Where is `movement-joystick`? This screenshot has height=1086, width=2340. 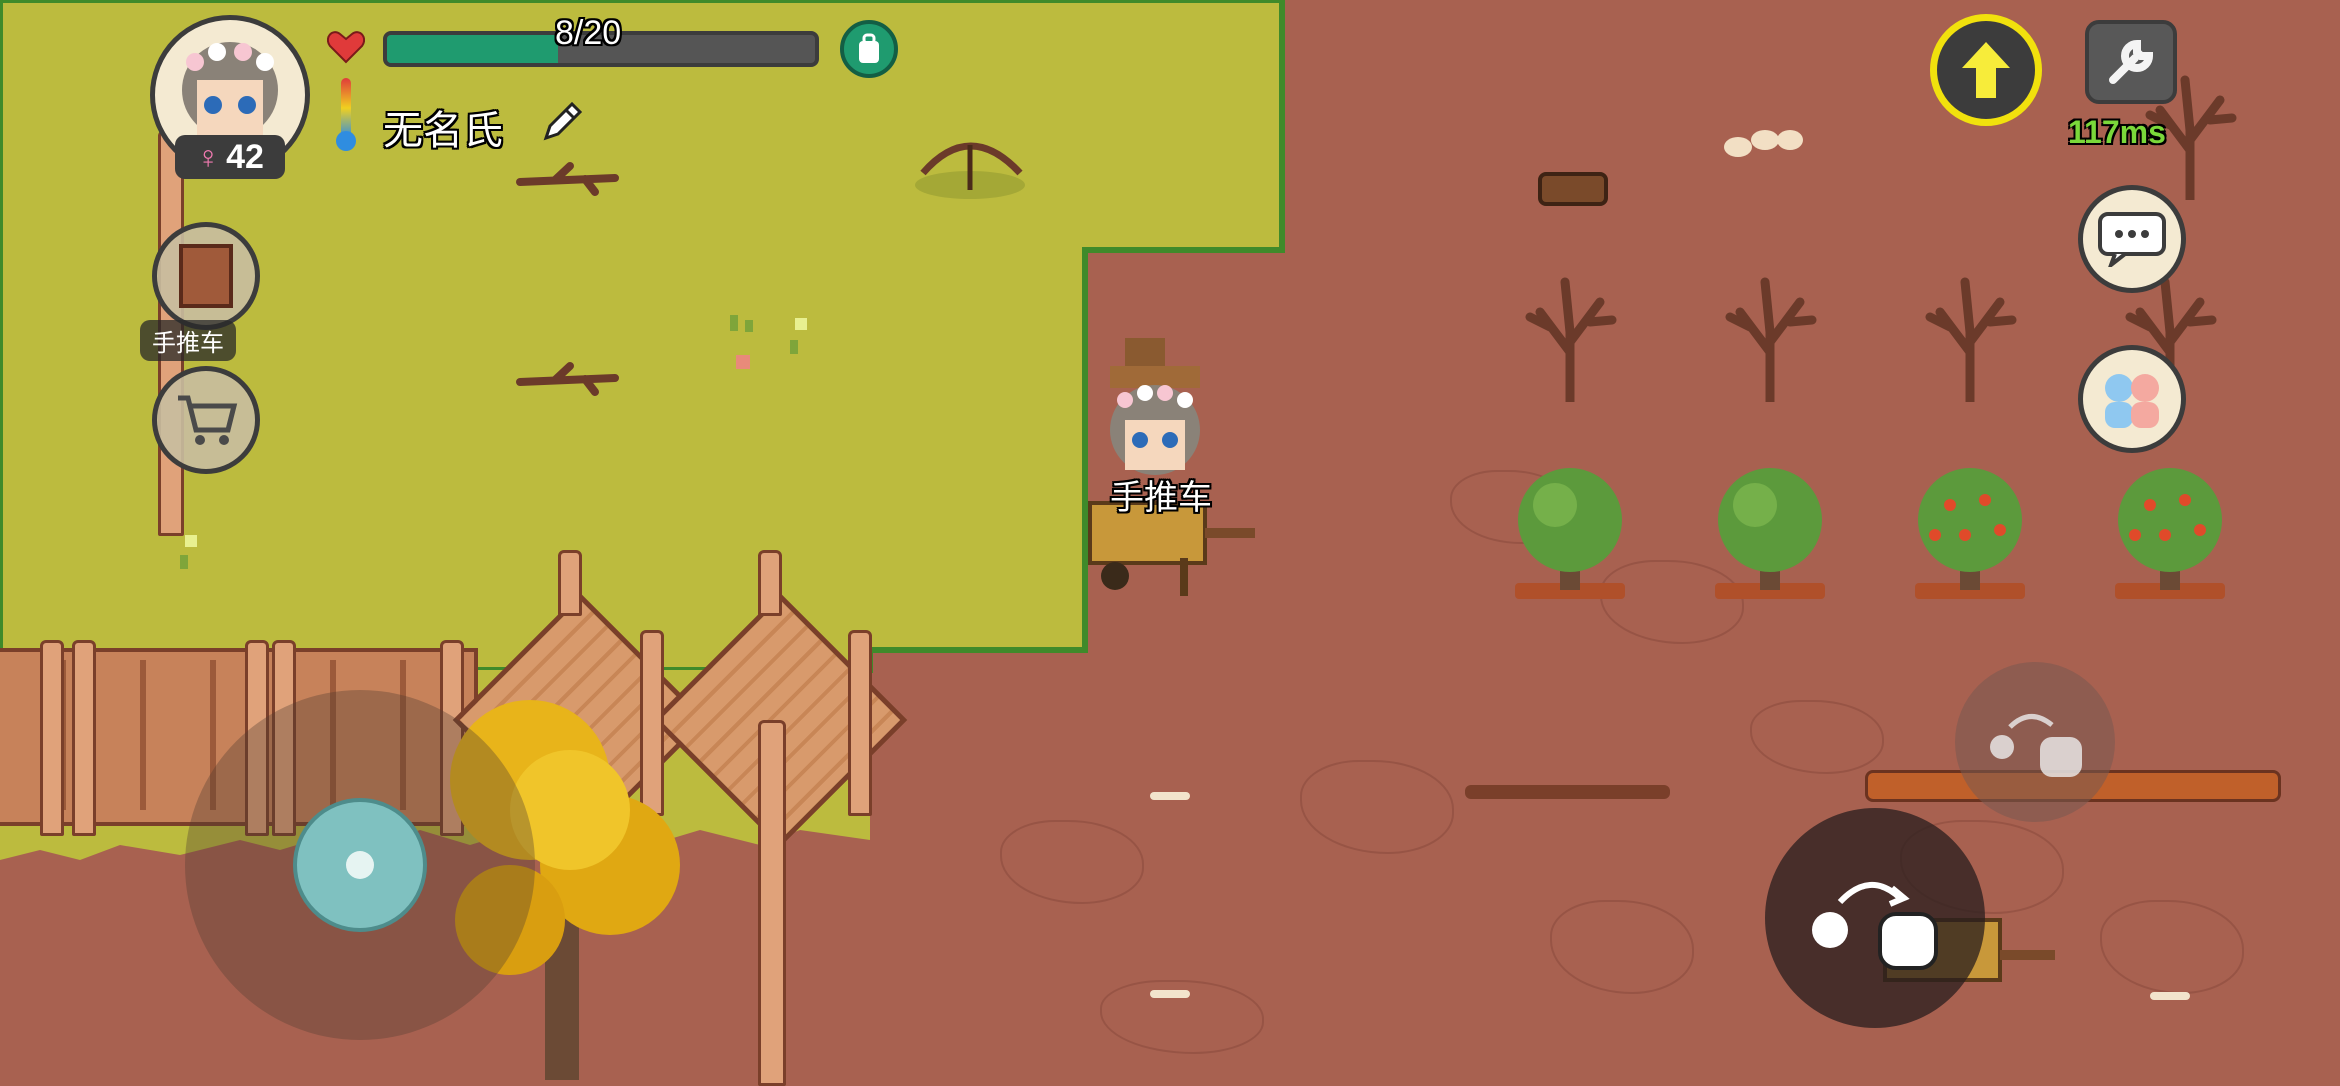 movement-joystick is located at coordinates (360, 865).